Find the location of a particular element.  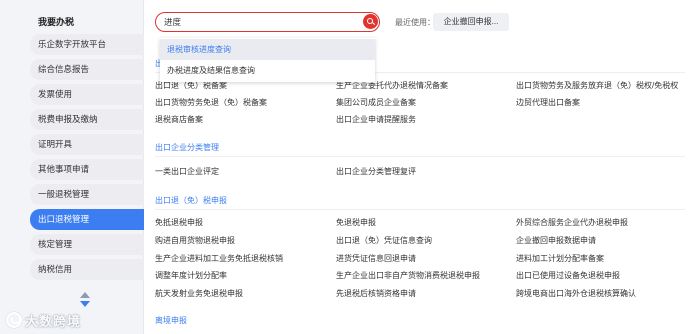

link-item: 进货凭证信息回退申请 is located at coordinates (376, 258).